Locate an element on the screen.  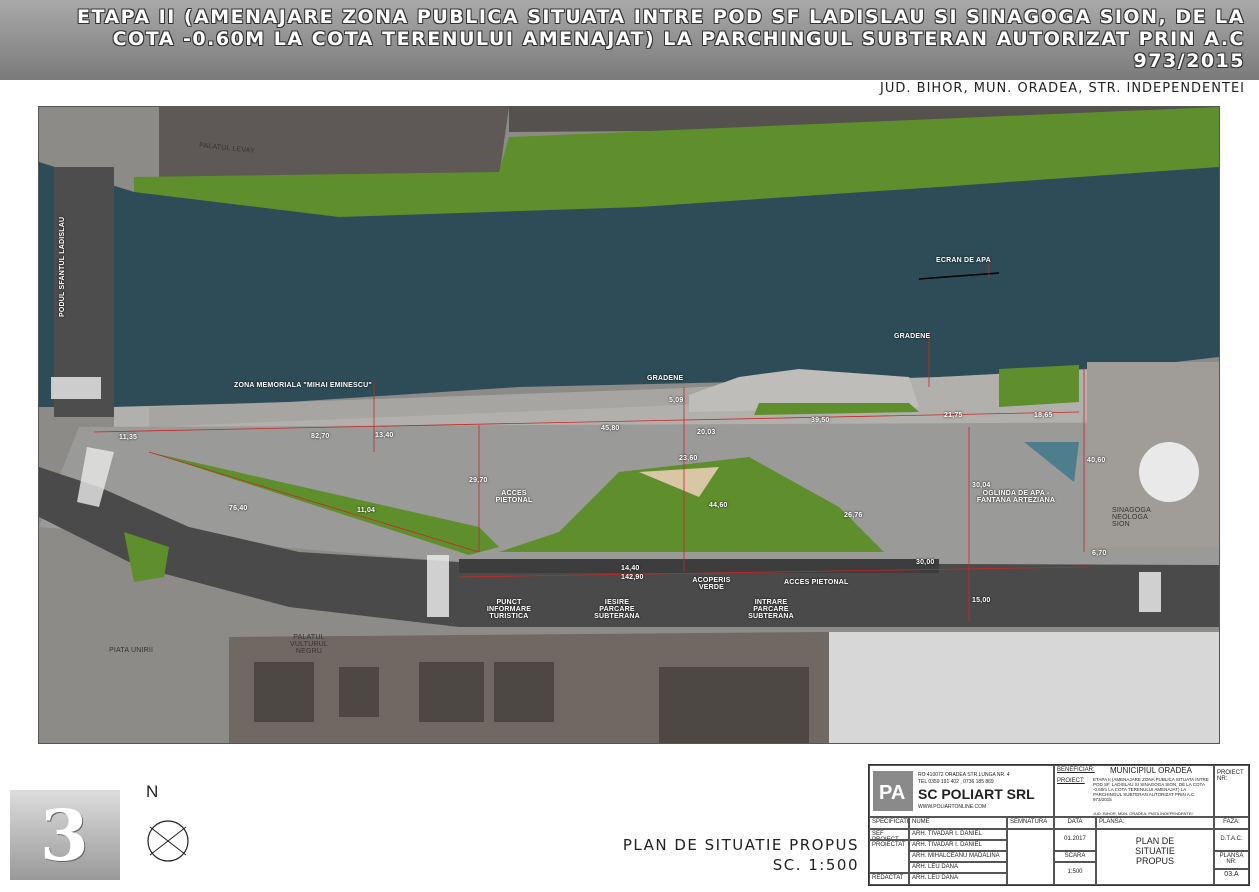
dim-text: 76,40 is located at coordinates (238, 508).